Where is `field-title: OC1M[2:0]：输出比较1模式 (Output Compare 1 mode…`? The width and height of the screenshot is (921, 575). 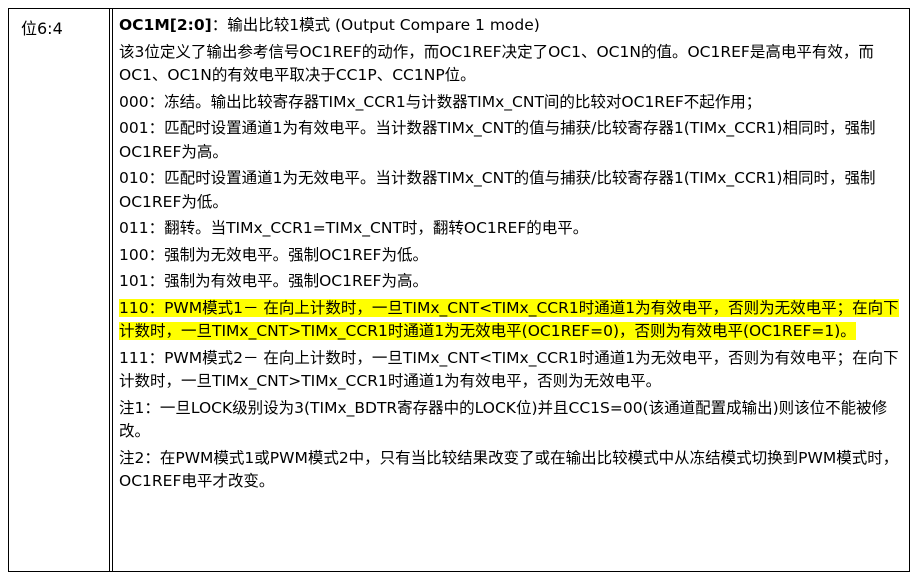 field-title: OC1M[2:0]：输出比较1模式 (Output Compare 1 mode… is located at coordinates (509, 26).